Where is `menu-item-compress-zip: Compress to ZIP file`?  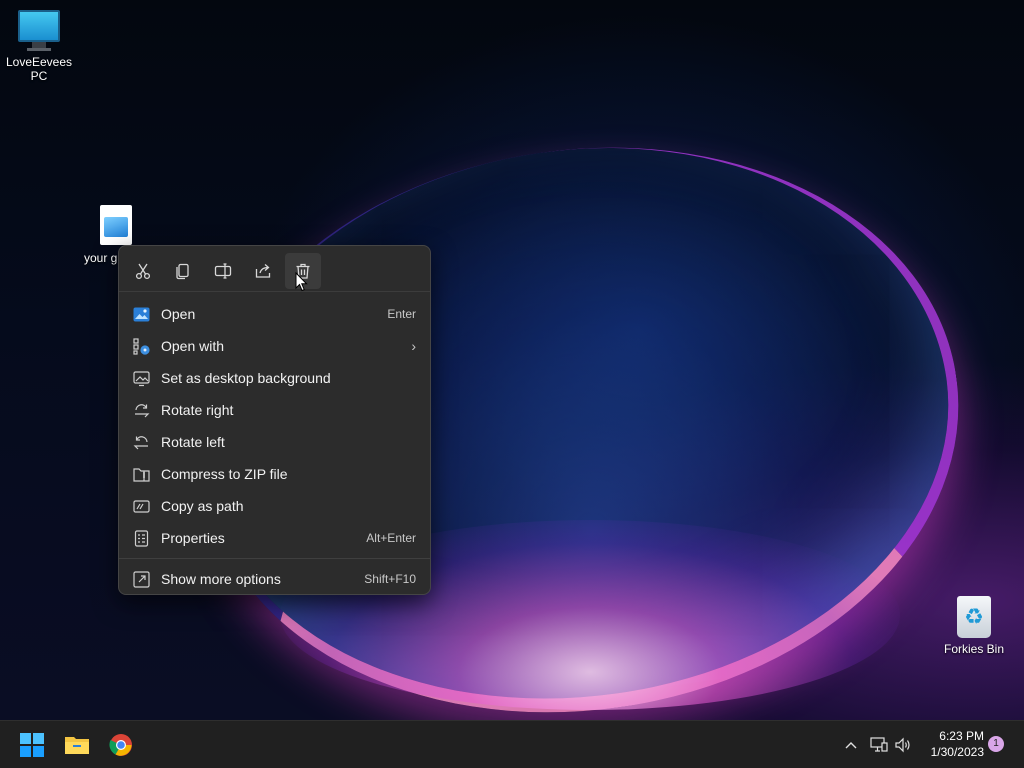 menu-item-compress-zip: Compress to ZIP file is located at coordinates (274, 474).